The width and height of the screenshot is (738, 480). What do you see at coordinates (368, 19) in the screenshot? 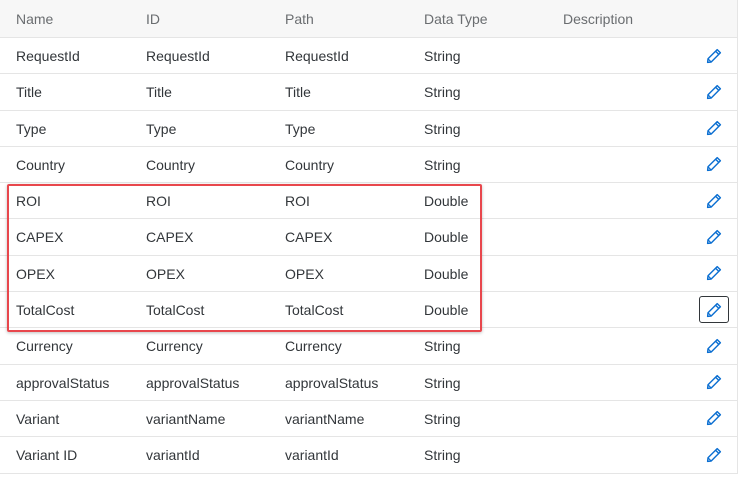
I see `table-header: Name ID Path Data Type Description` at bounding box center [368, 19].